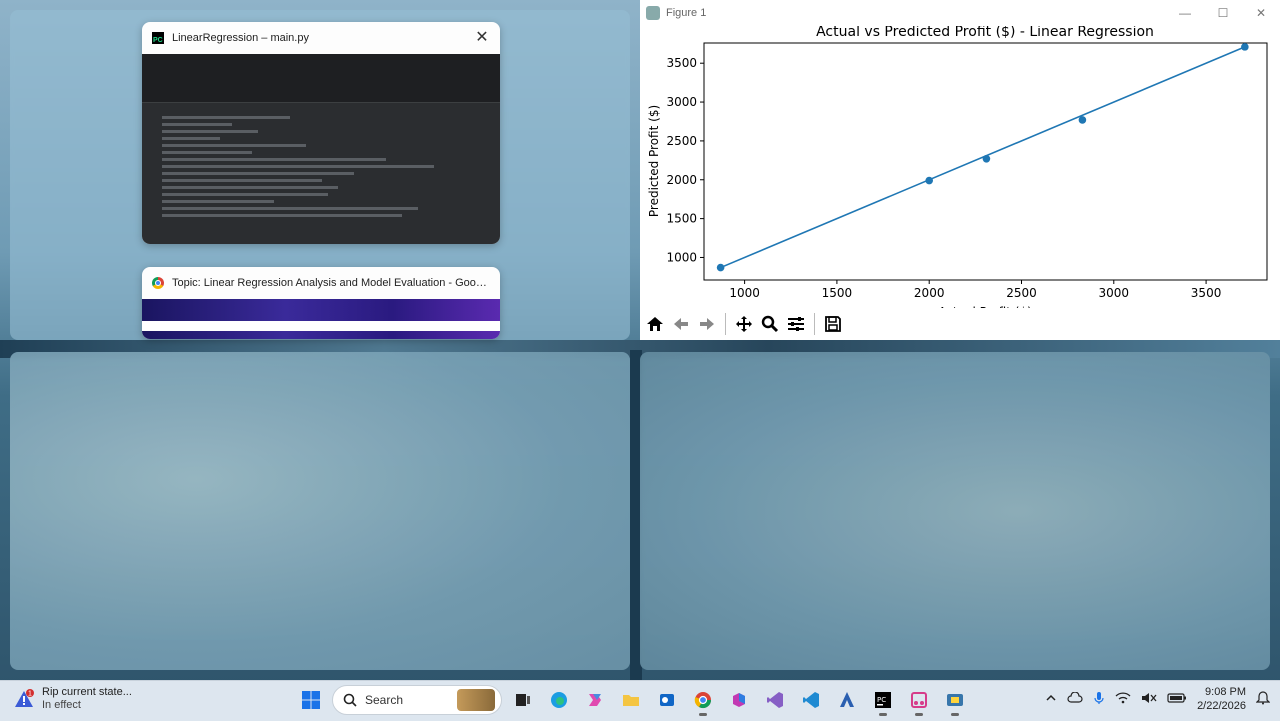 Image resolution: width=1280 pixels, height=721 pixels. I want to click on search-highlight-image, so click(476, 700).